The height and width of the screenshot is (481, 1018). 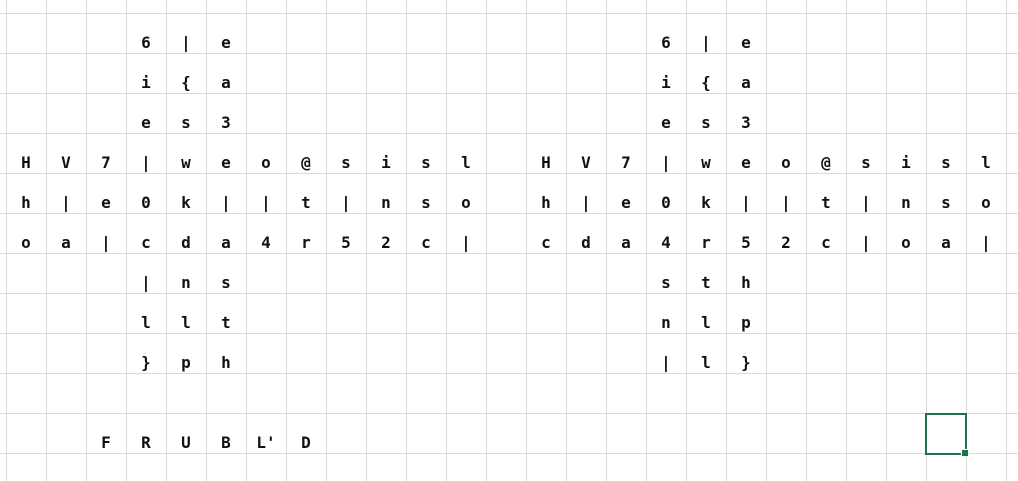 I want to click on cell-right-r0-c18: e, so click(x=746, y=43).